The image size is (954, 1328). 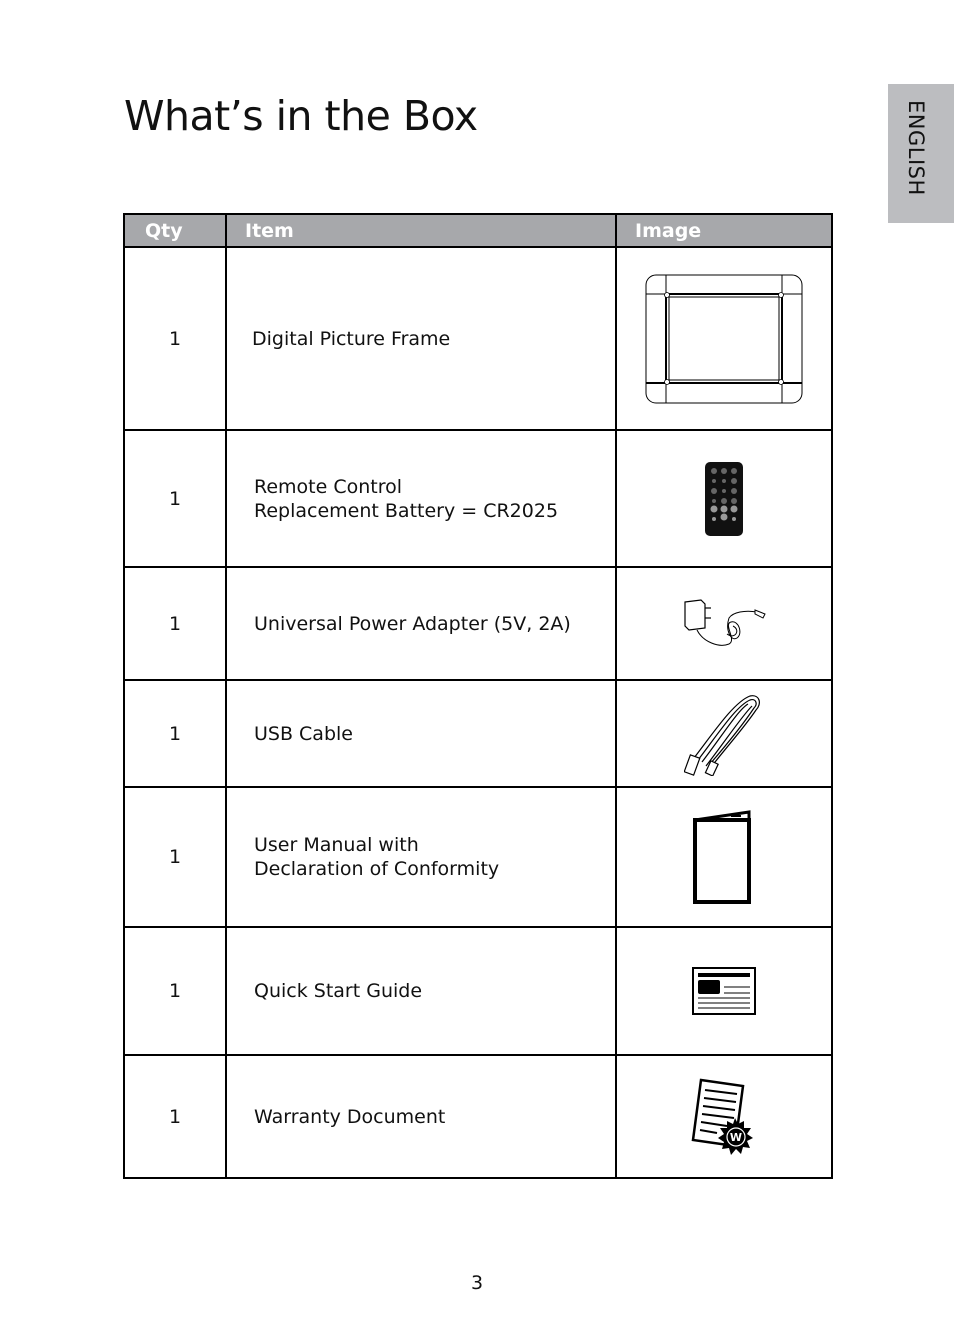 I want to click on warranty-document-icon: W, so click(x=722, y=1116).